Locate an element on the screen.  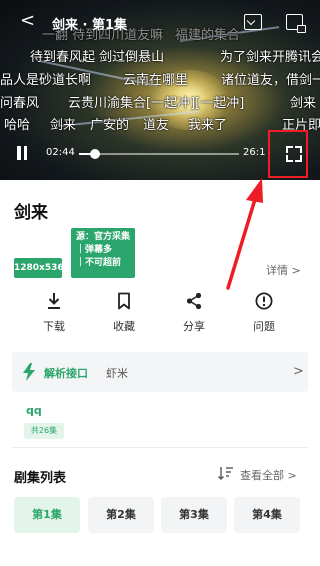
source-info-line: ｜不可超前 is located at coordinates (99, 263).